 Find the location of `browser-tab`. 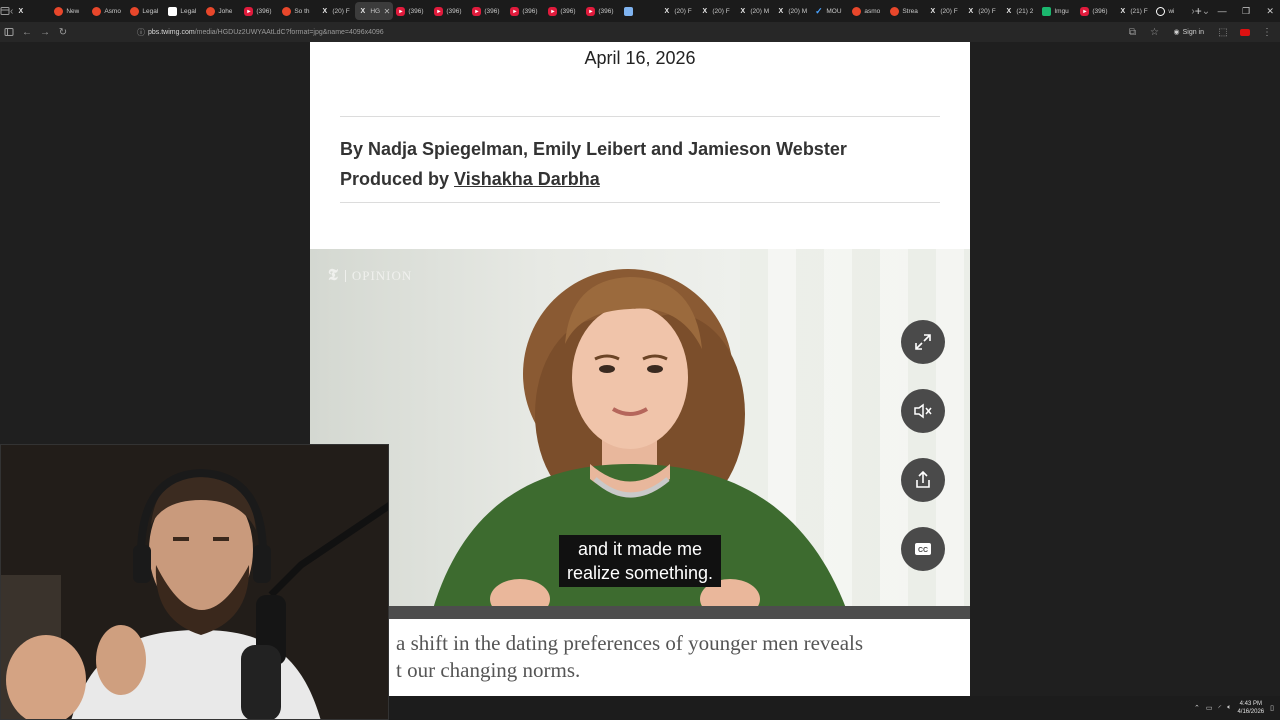

browser-tab is located at coordinates (640, 11).